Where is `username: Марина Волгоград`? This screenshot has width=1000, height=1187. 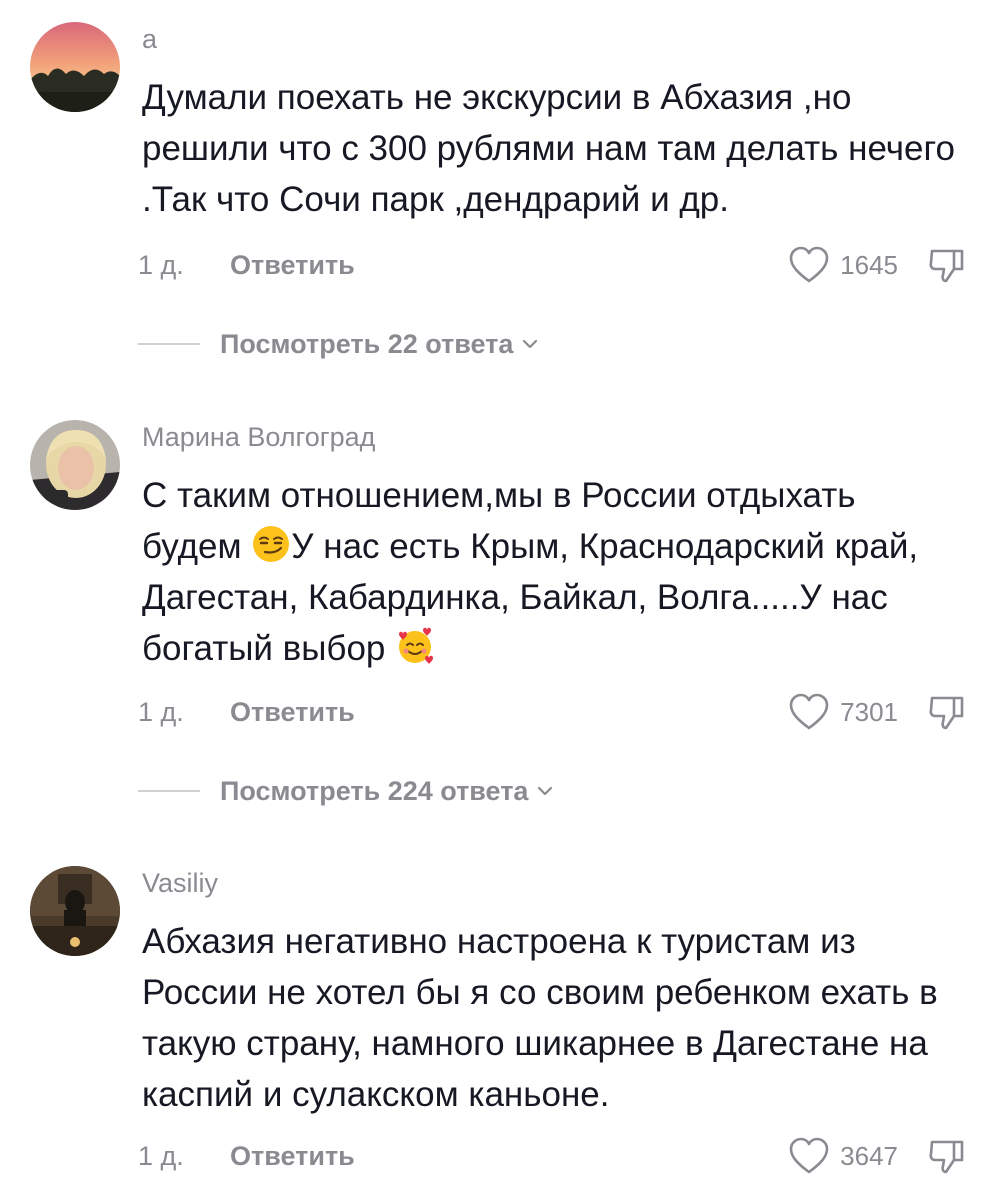
username: Марина Волгоград is located at coordinates (258, 437).